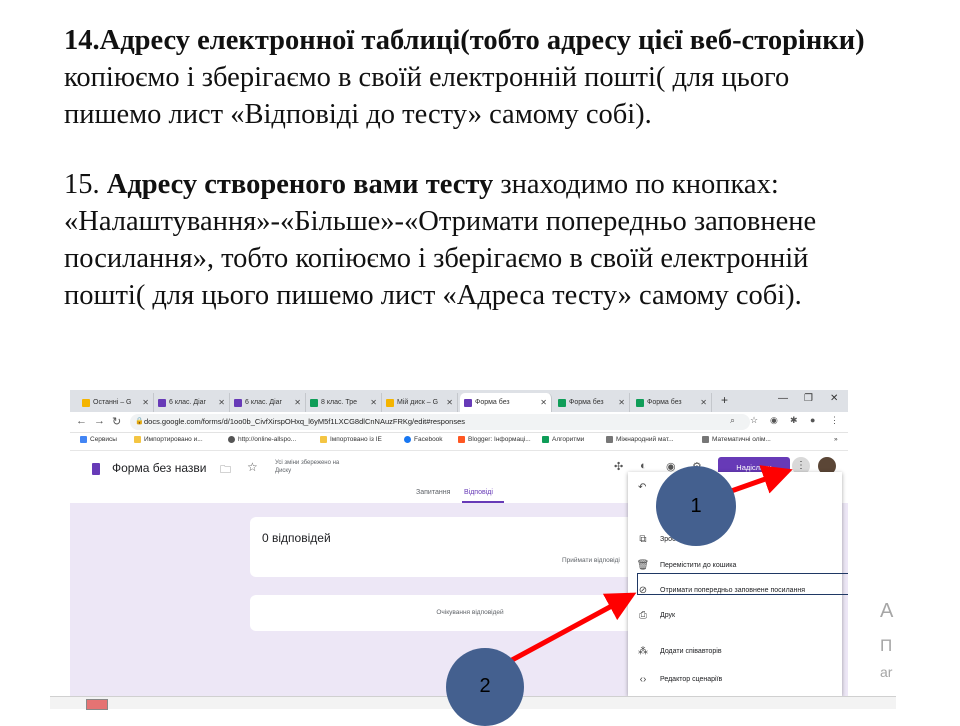 This screenshot has width=960, height=726. I want to click on responses-card: 0 відповідей Приймати відповіді, so click(470, 547).